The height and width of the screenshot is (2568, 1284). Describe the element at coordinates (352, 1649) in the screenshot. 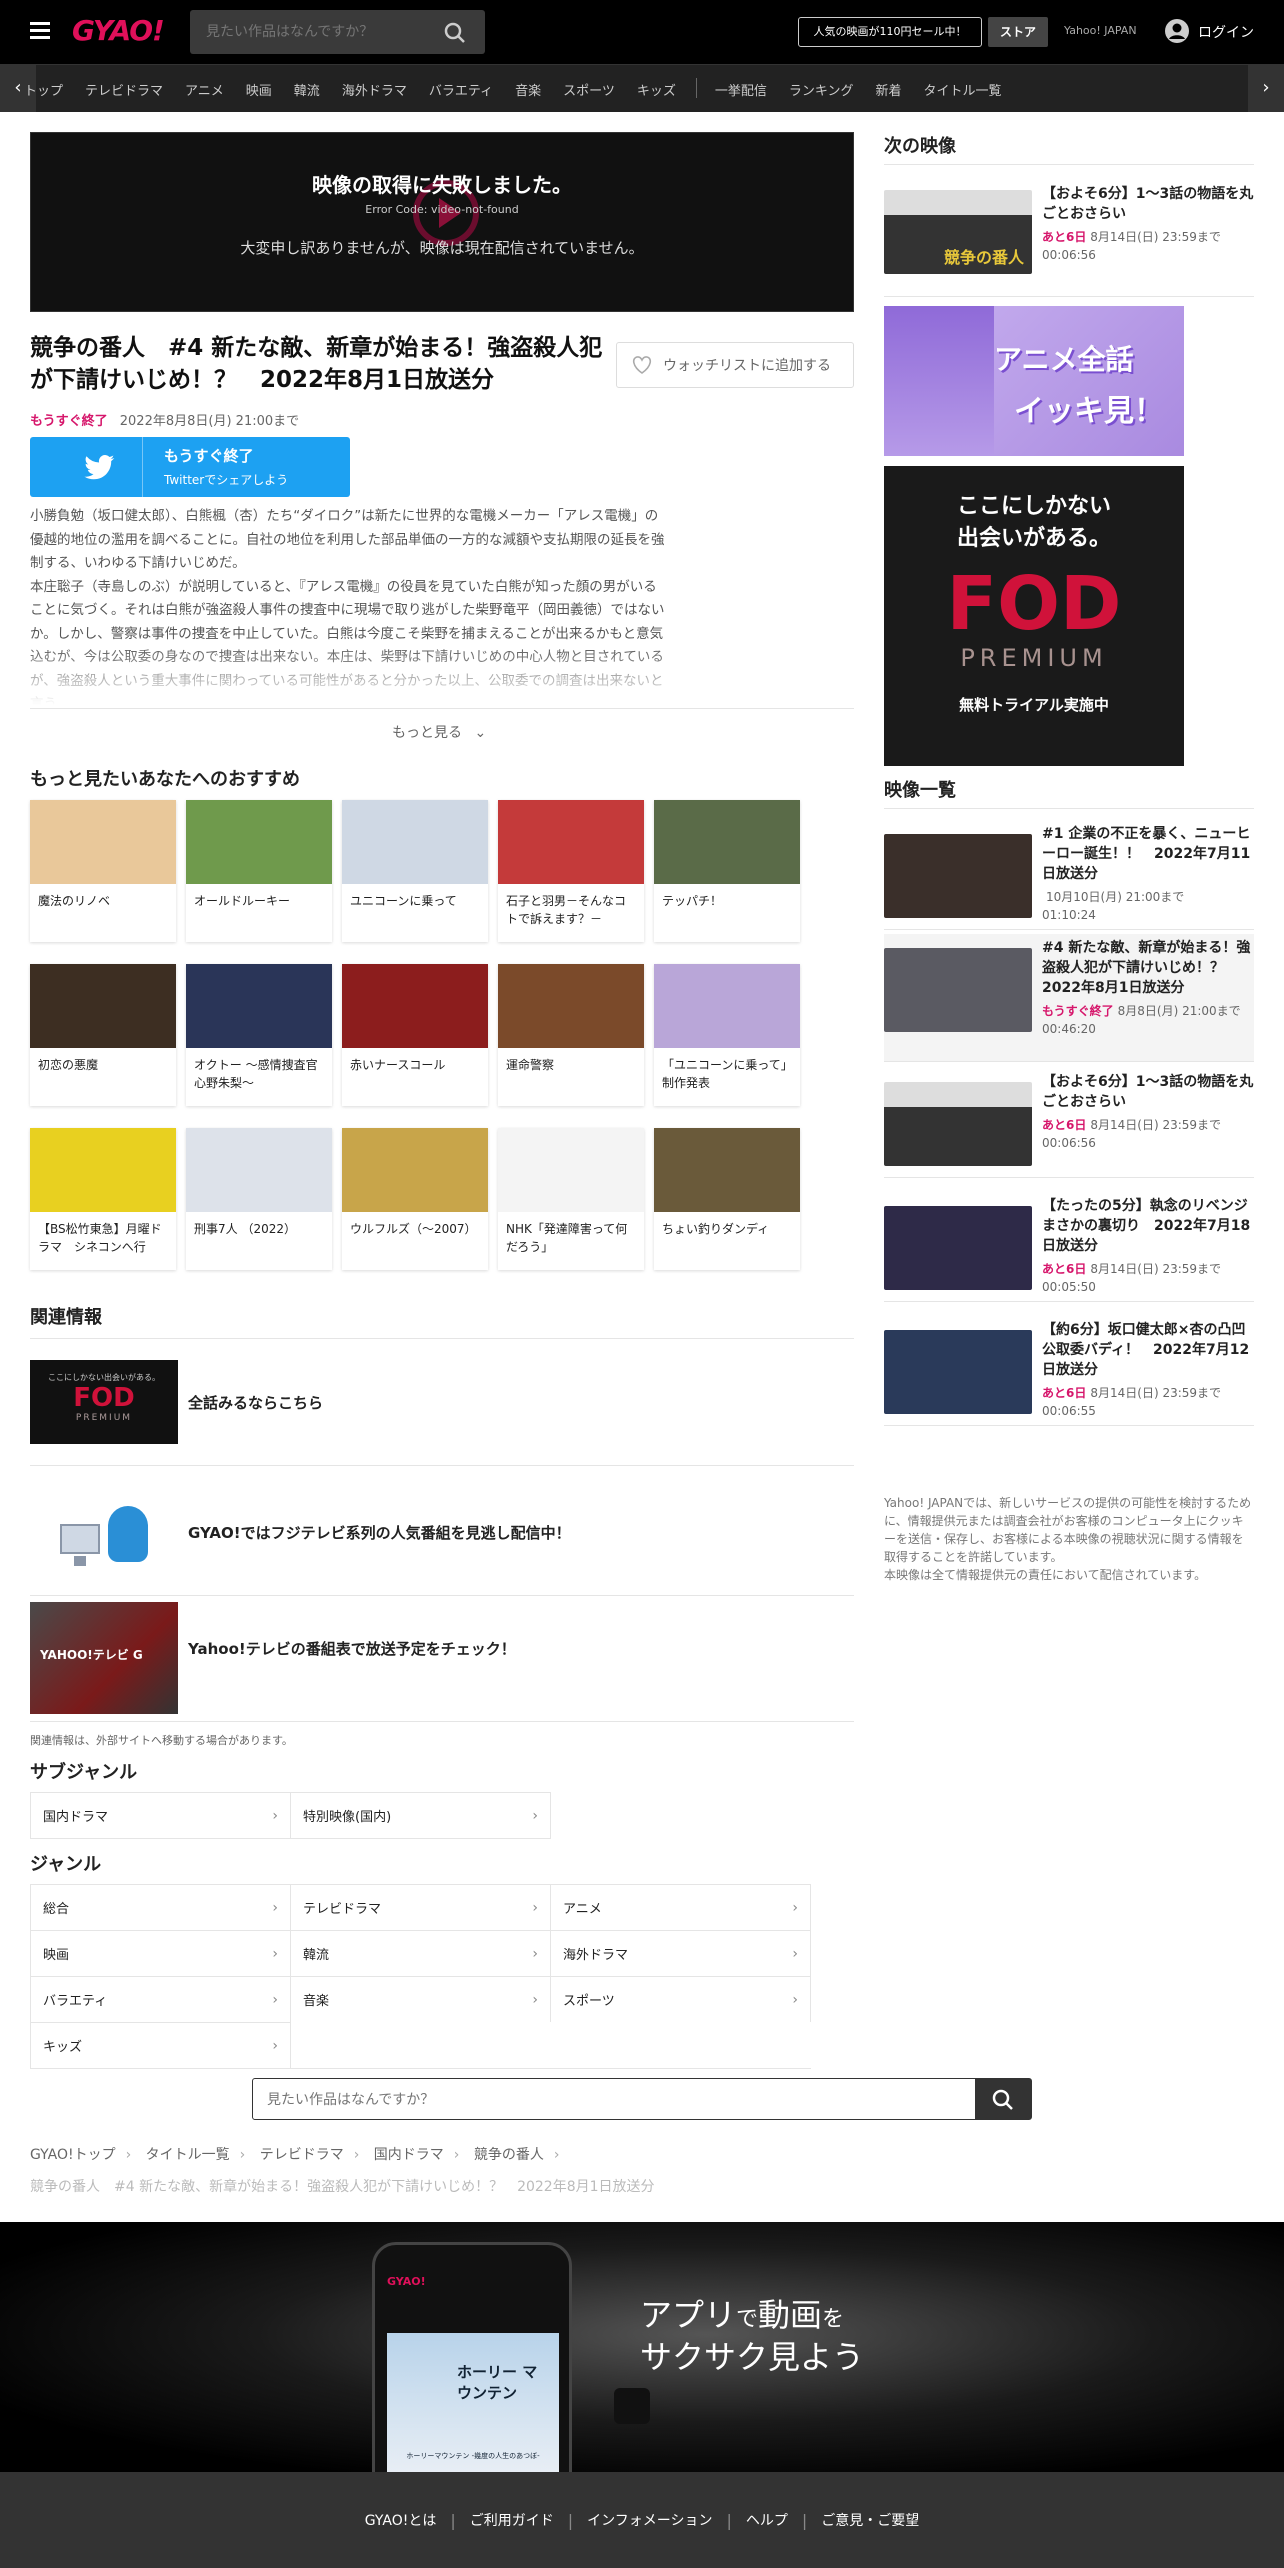

I see `related-title: Yahoo!テレビの番組表で放送予定をチェック！` at that location.